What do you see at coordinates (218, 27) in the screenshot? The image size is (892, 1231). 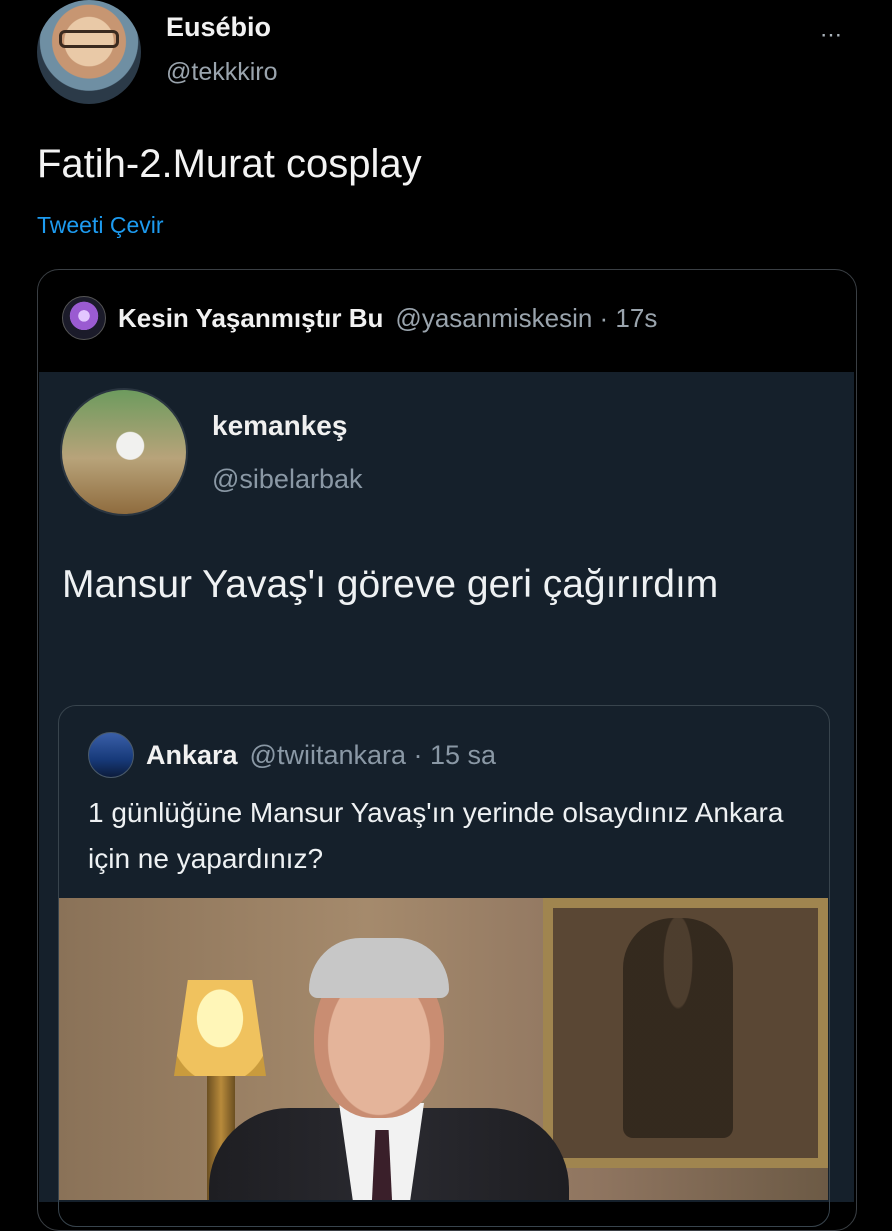 I see `author-name: Eusébio` at bounding box center [218, 27].